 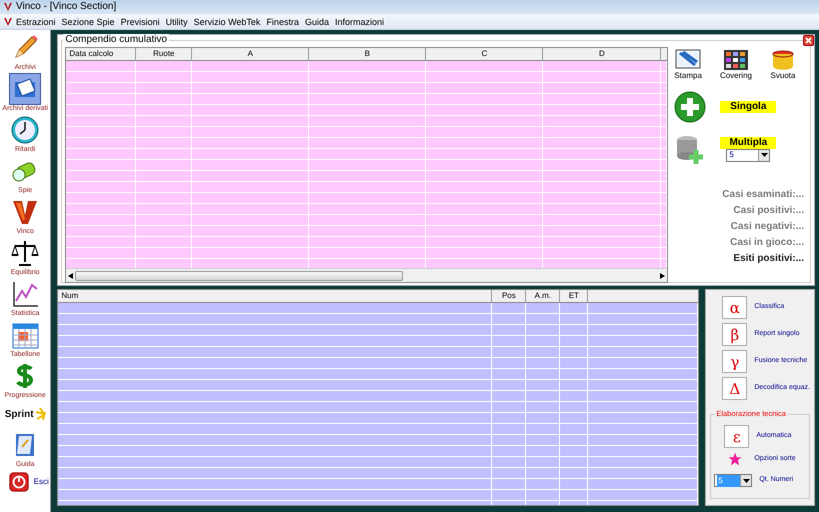 I want to click on technique-button: Δ, so click(x=735, y=388).